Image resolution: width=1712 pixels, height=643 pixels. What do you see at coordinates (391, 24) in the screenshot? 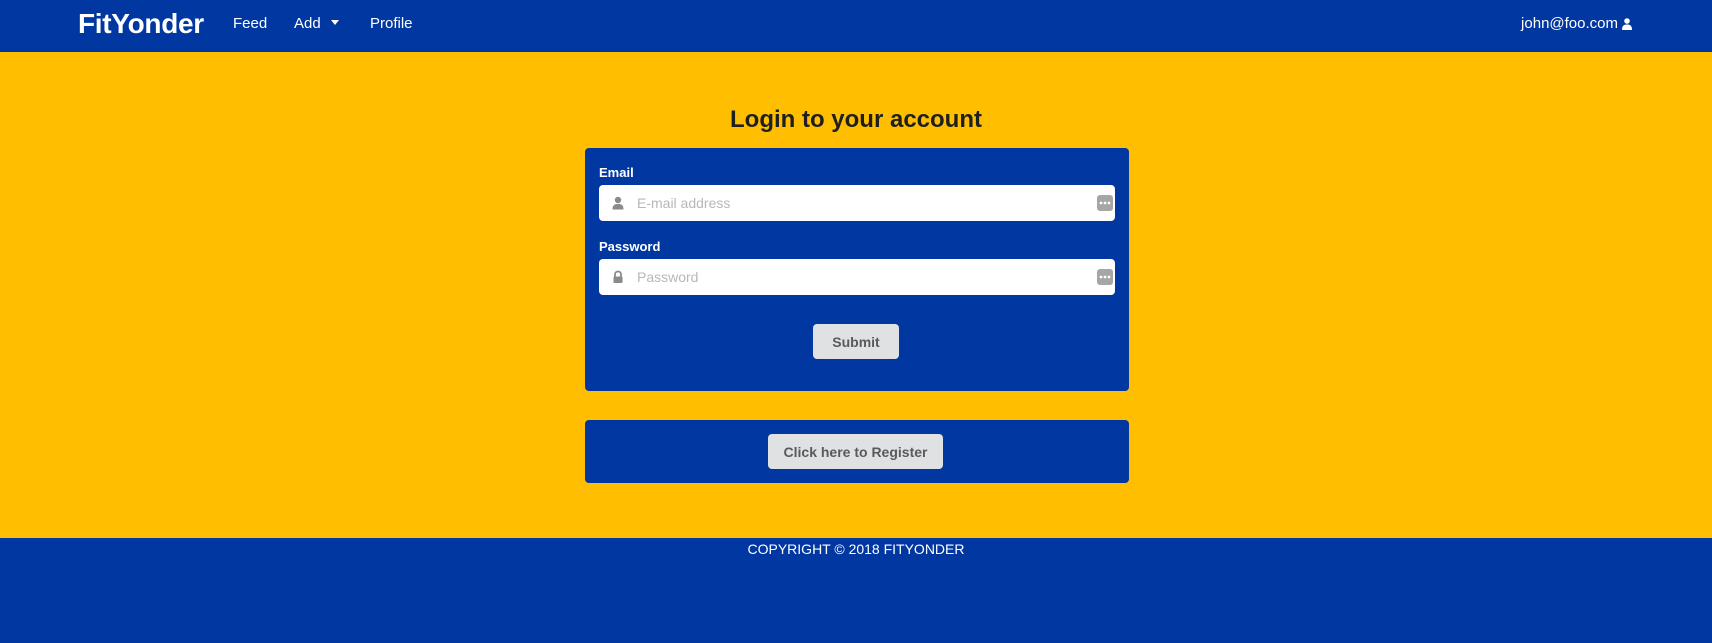
I see `nav-profile: Profile` at bounding box center [391, 24].